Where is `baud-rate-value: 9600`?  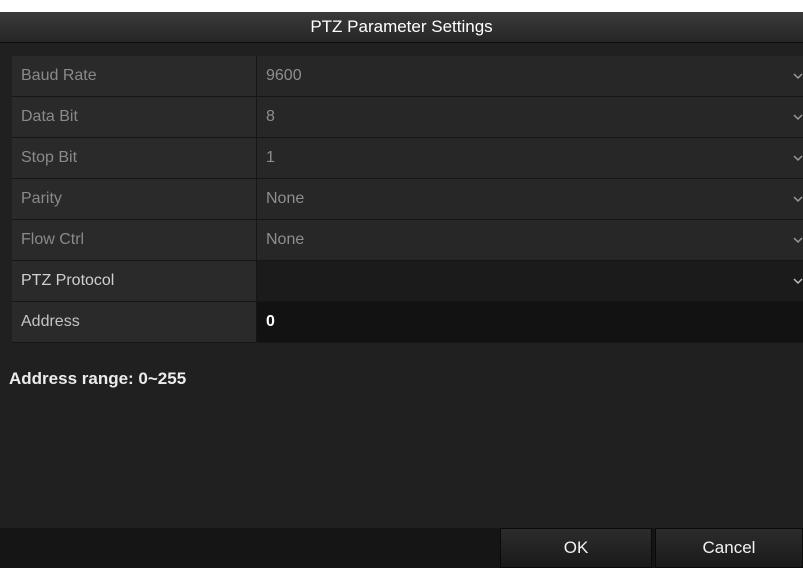 baud-rate-value: 9600 is located at coordinates (284, 75).